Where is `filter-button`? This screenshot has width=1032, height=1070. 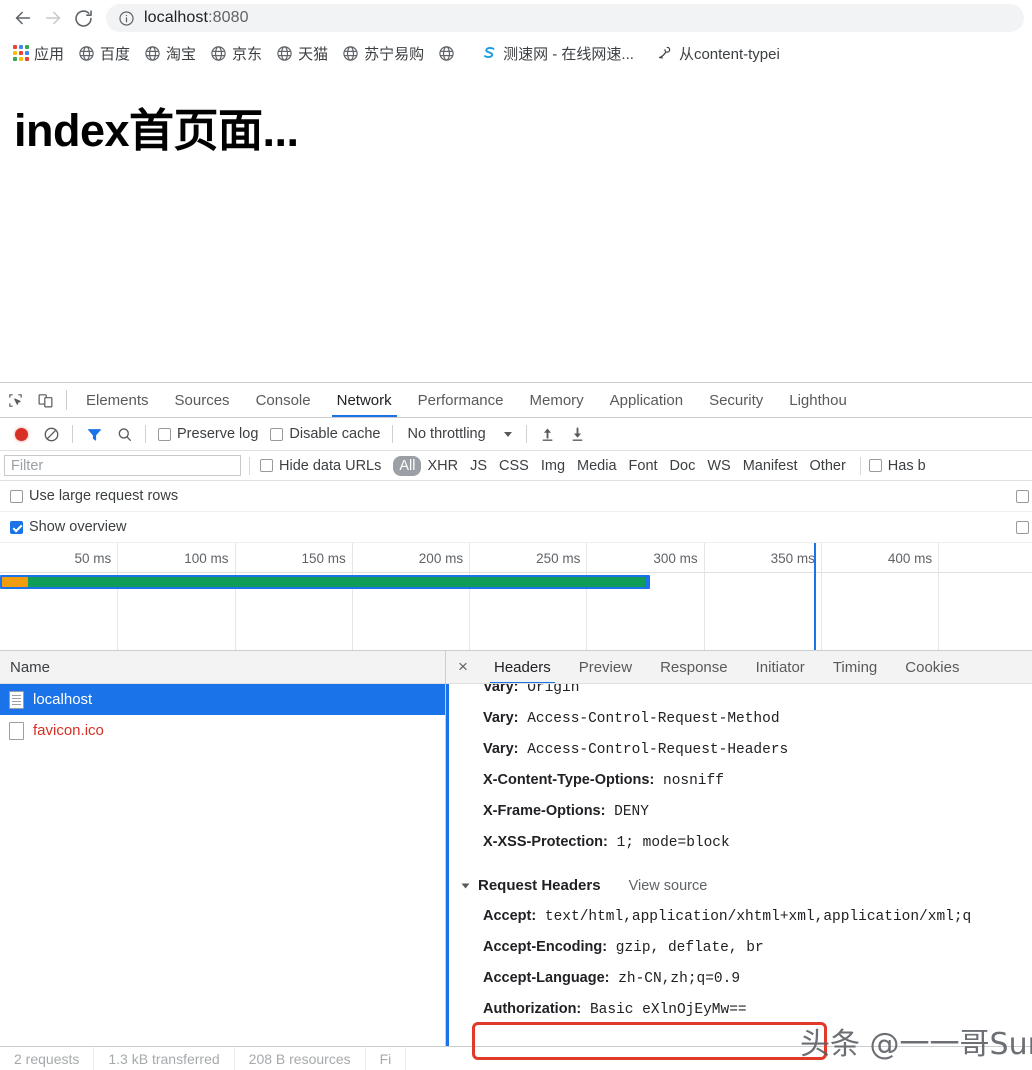 filter-button is located at coordinates (94, 434).